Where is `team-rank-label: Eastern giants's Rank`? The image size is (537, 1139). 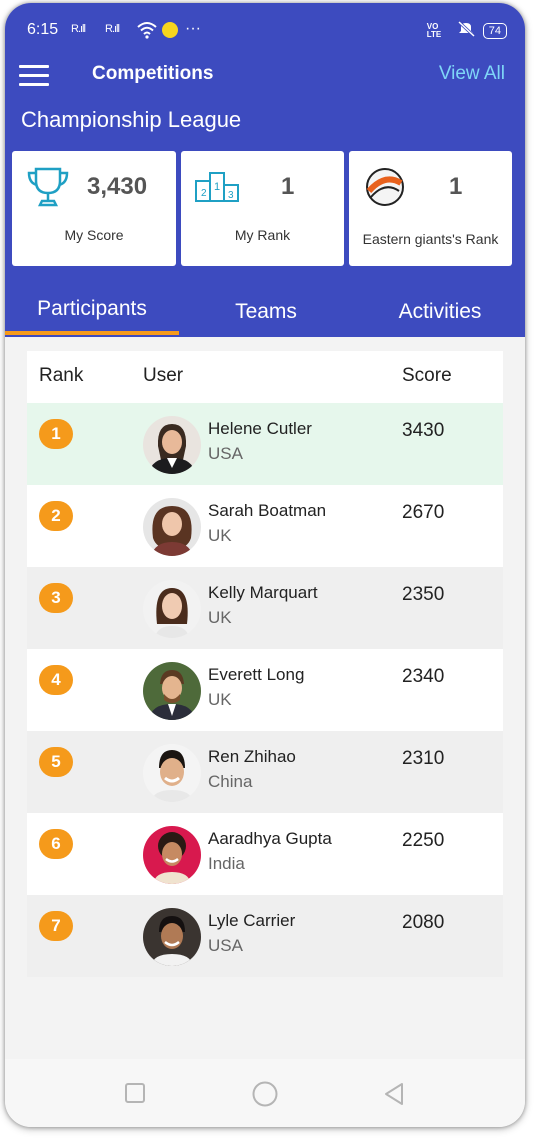
team-rank-label: Eastern giants's Rank is located at coordinates (430, 239).